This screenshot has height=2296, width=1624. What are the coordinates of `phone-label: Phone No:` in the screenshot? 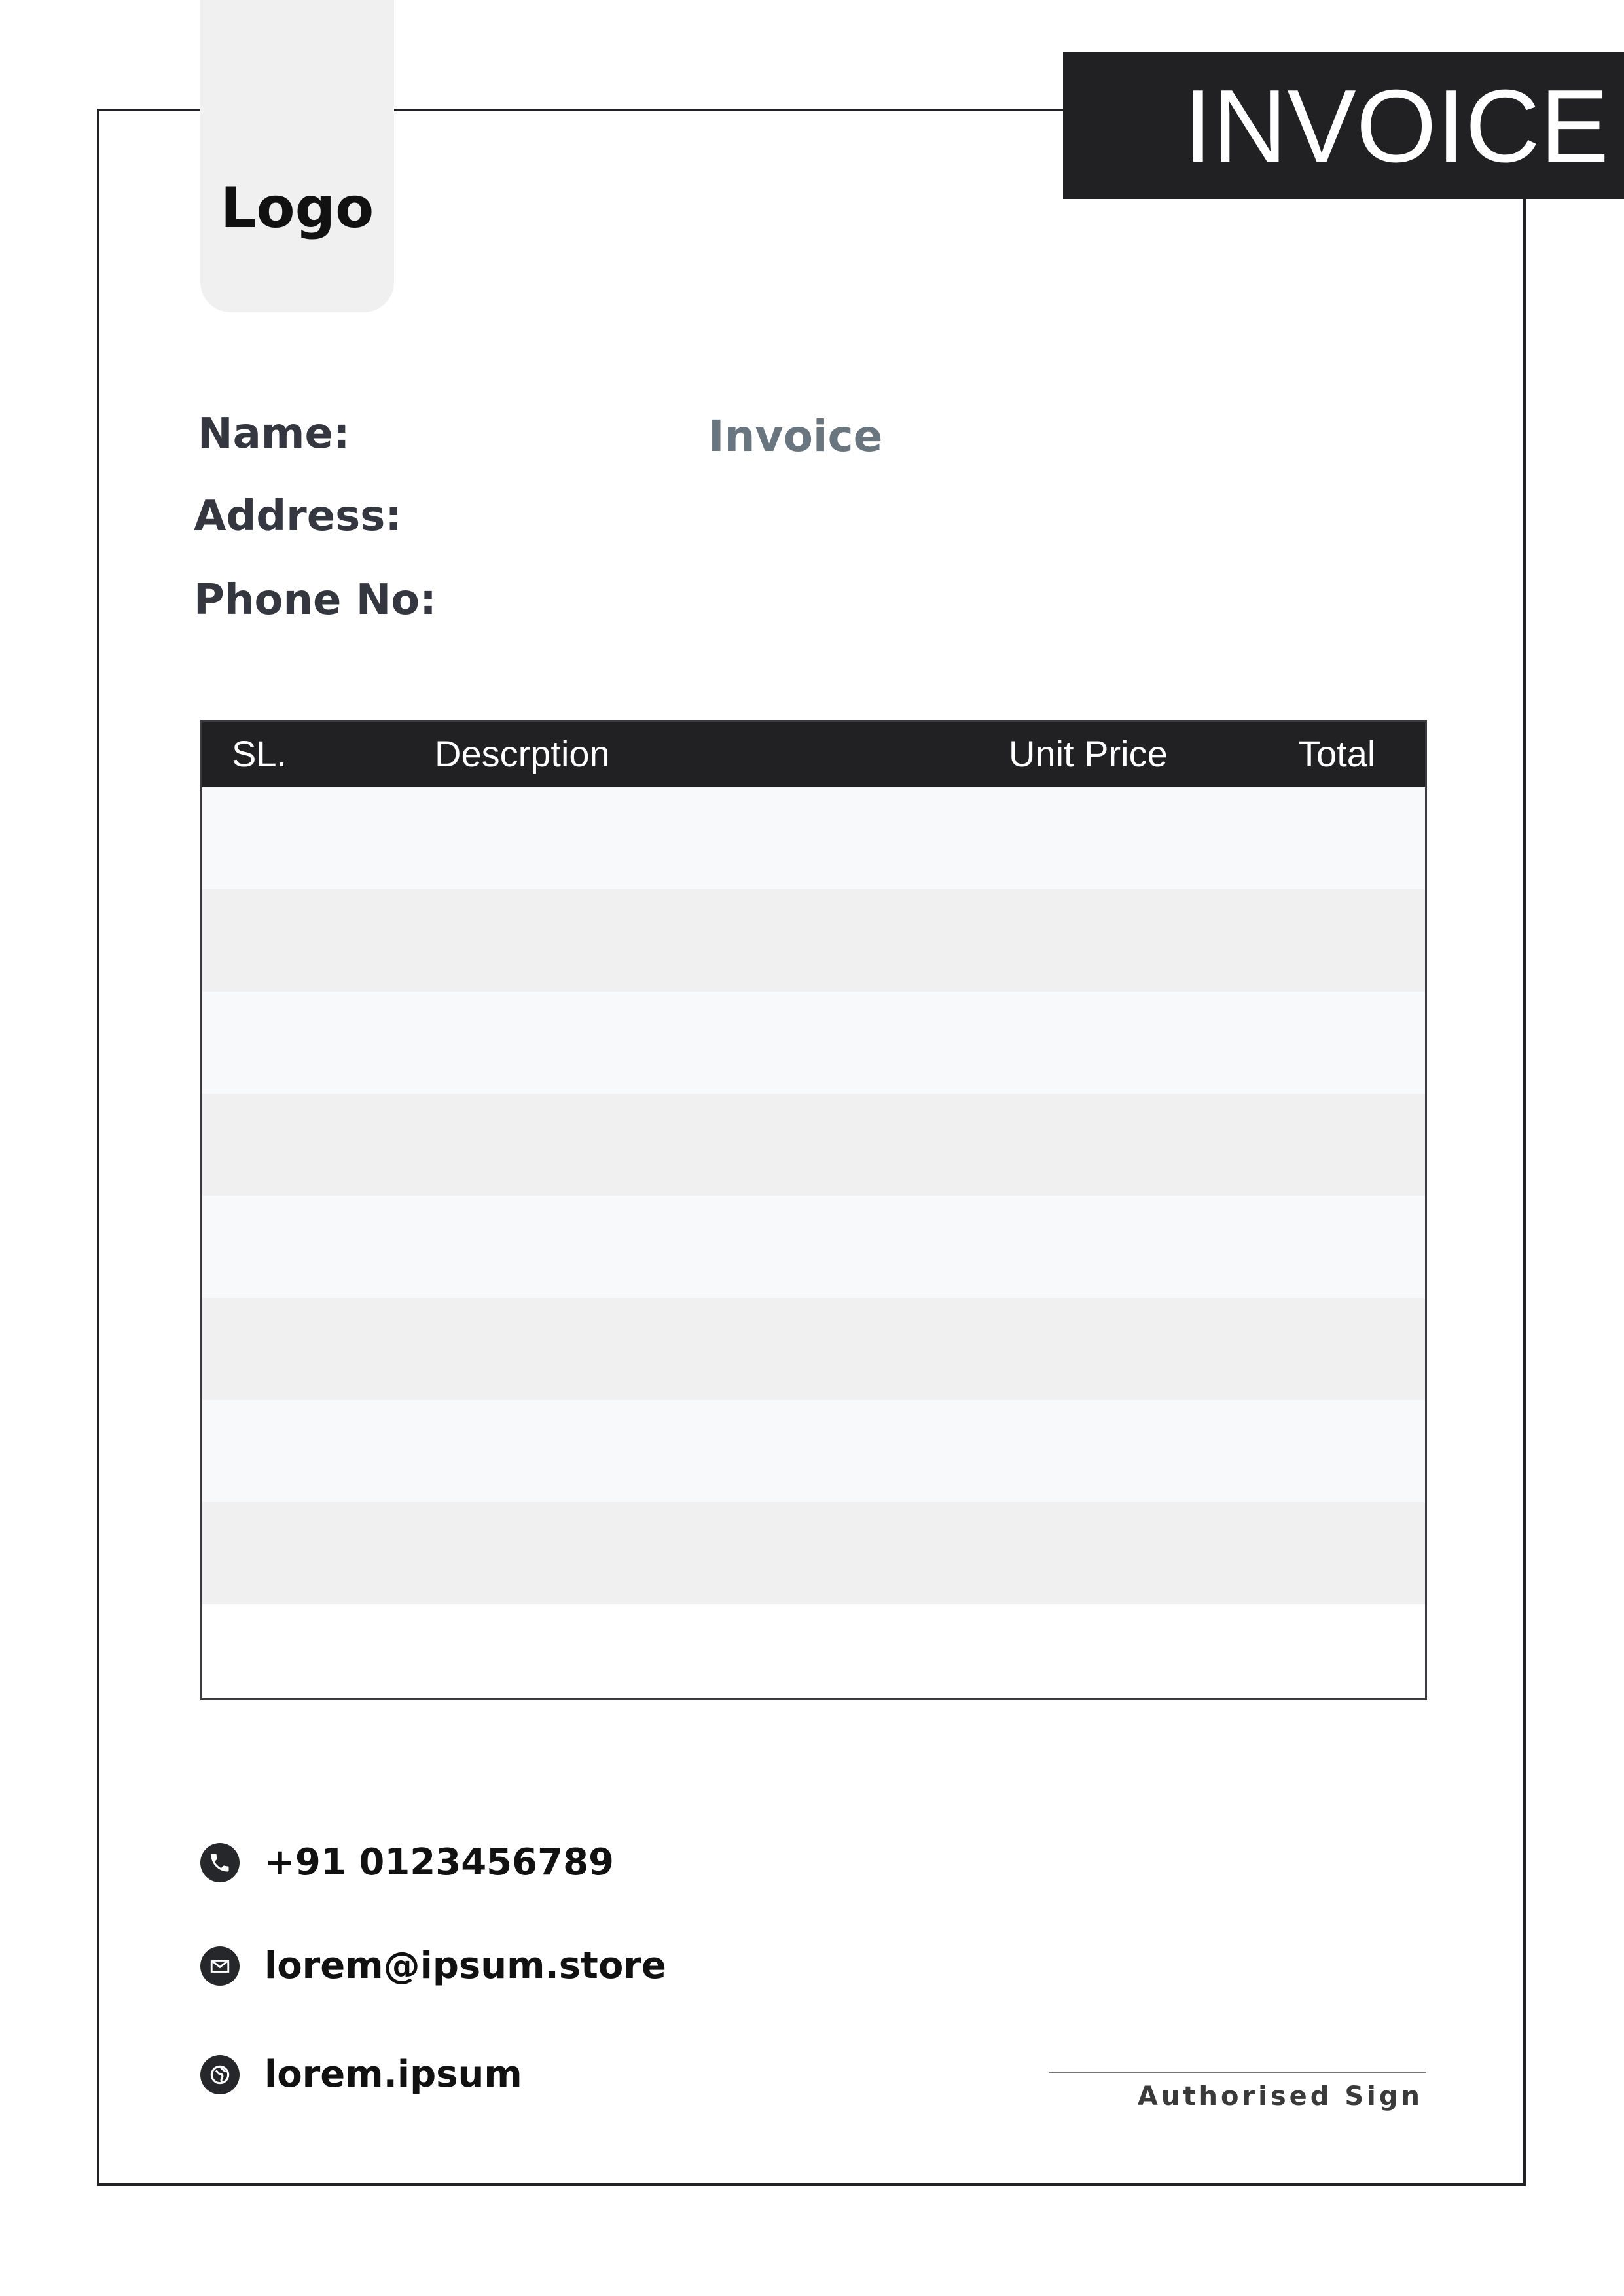 It's located at (315, 600).